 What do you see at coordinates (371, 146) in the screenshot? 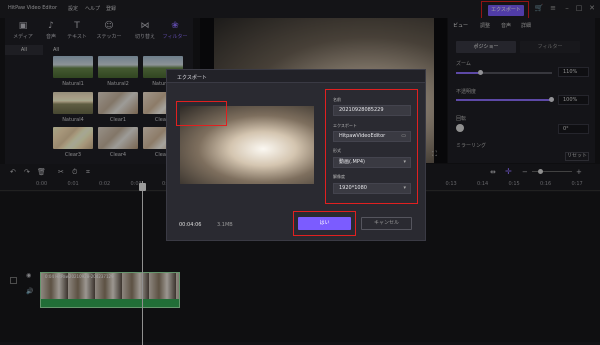
I see `highlight-settings` at bounding box center [371, 146].